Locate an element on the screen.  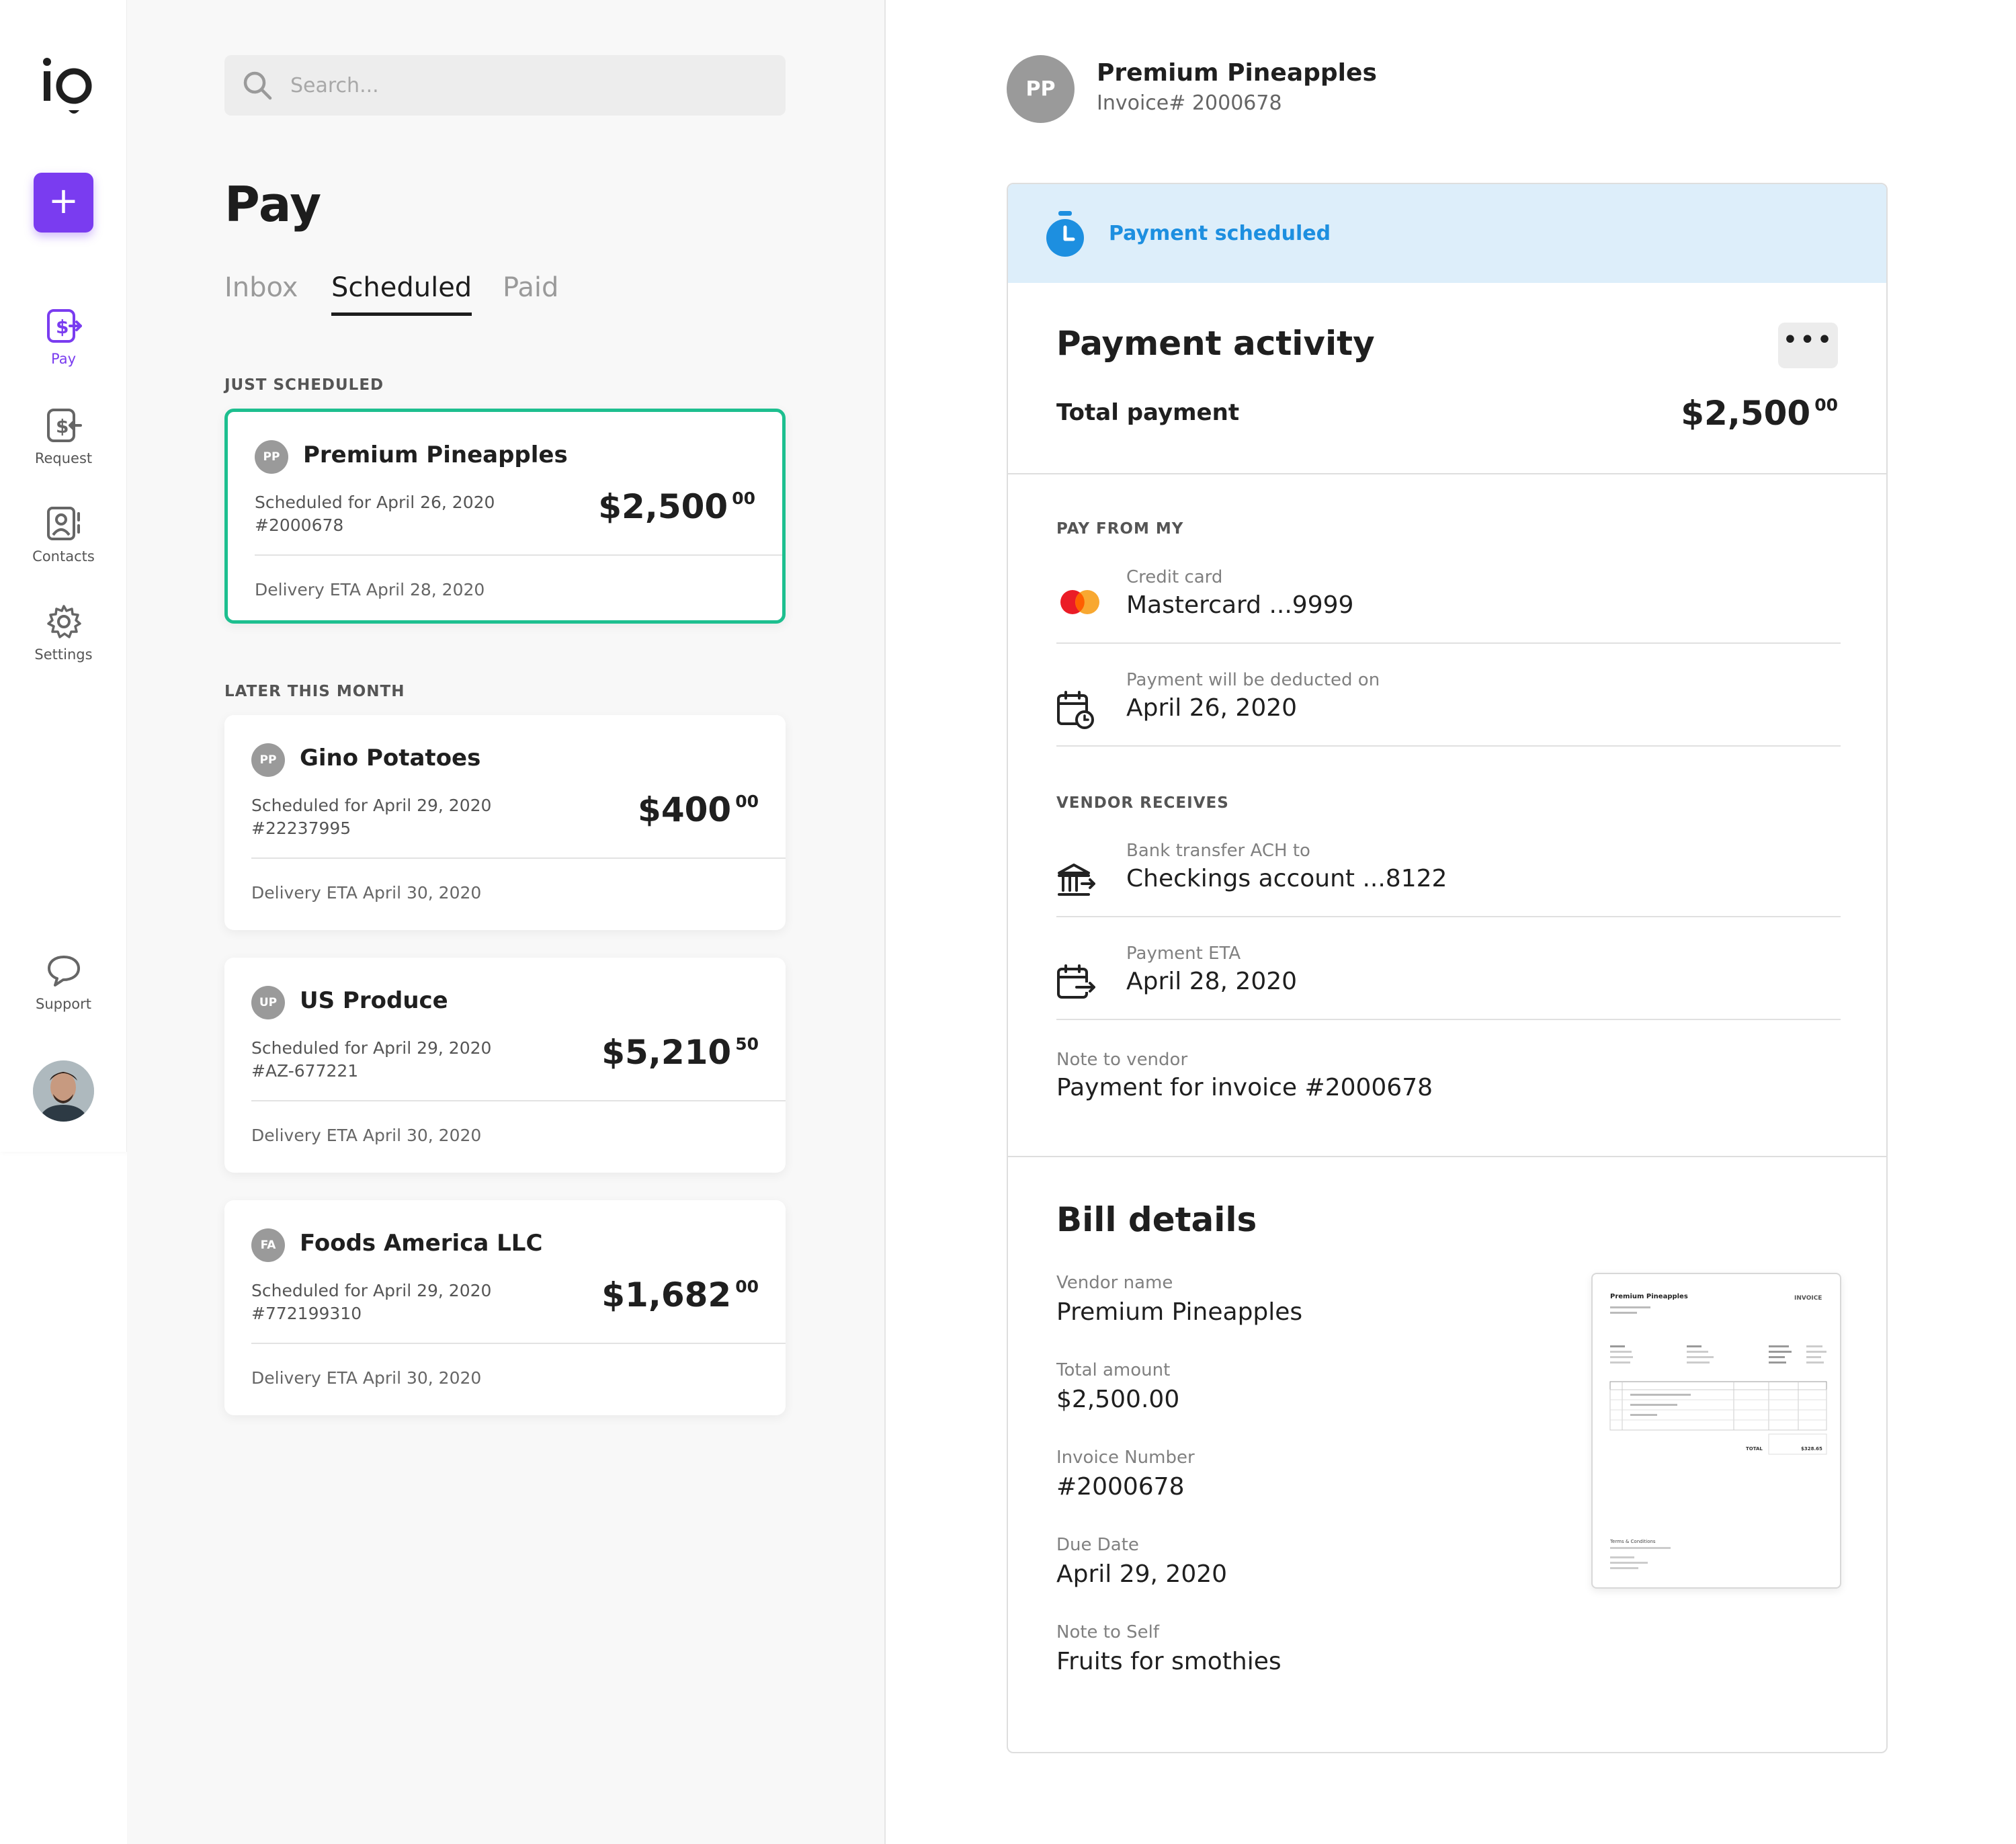
user-avatar is located at coordinates (64, 1091).